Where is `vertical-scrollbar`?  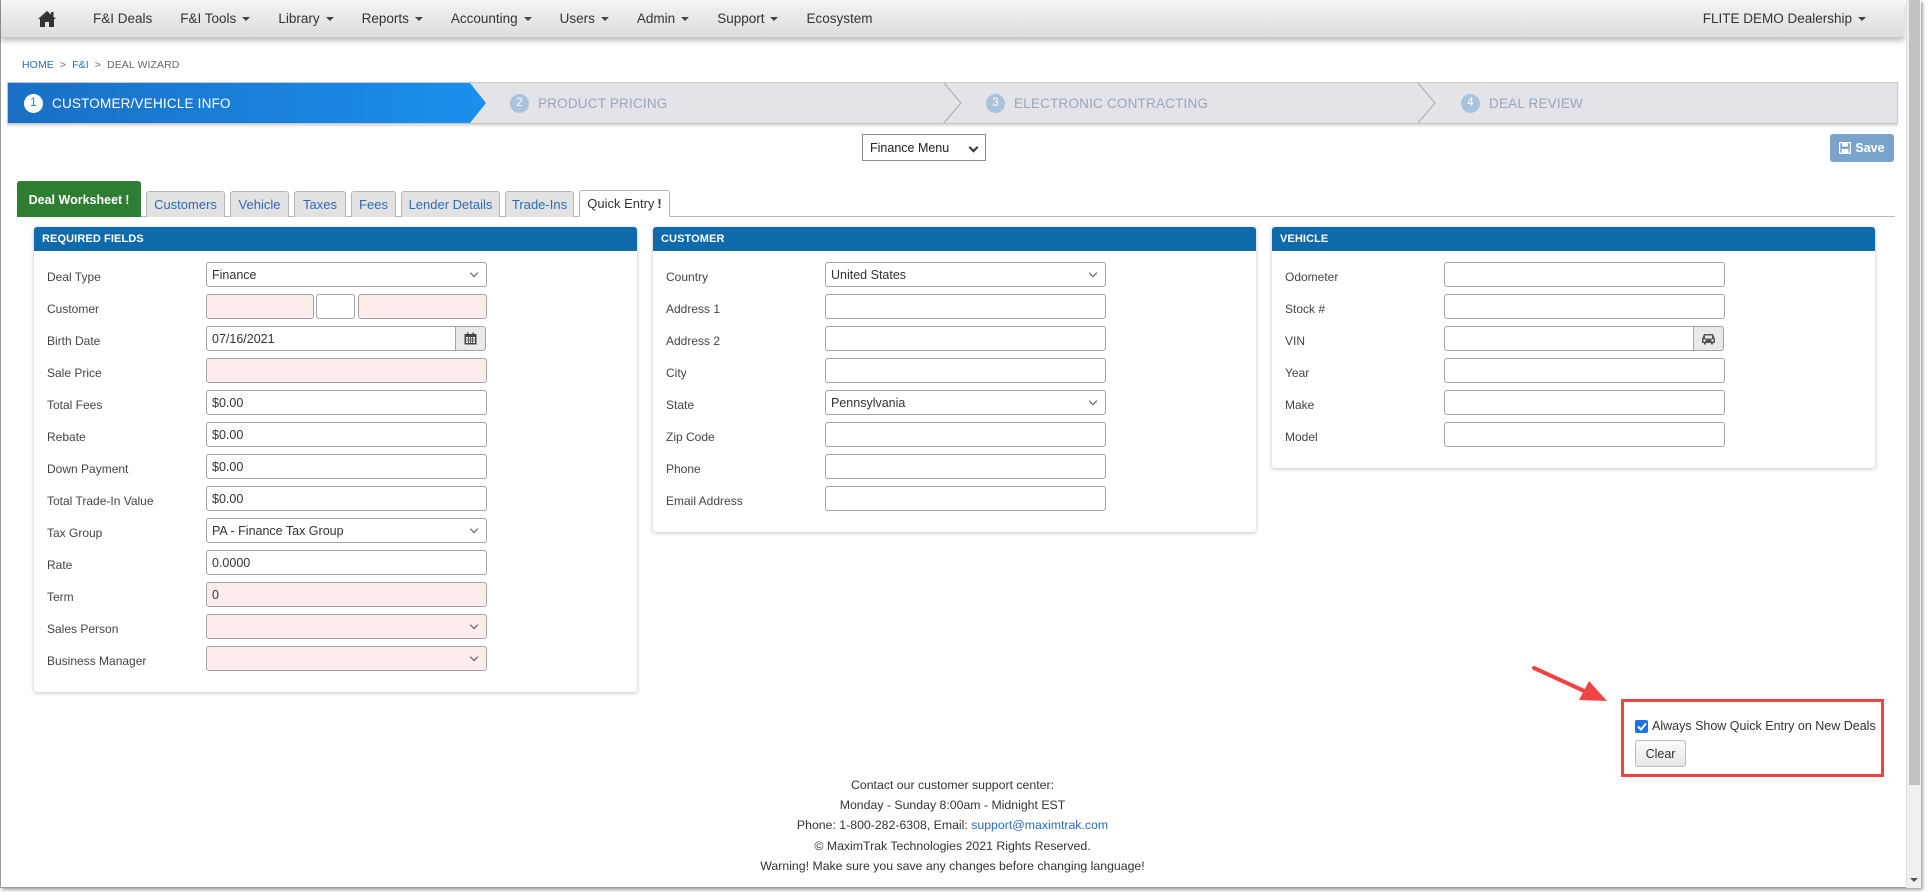 vertical-scrollbar is located at coordinates (1913, 444).